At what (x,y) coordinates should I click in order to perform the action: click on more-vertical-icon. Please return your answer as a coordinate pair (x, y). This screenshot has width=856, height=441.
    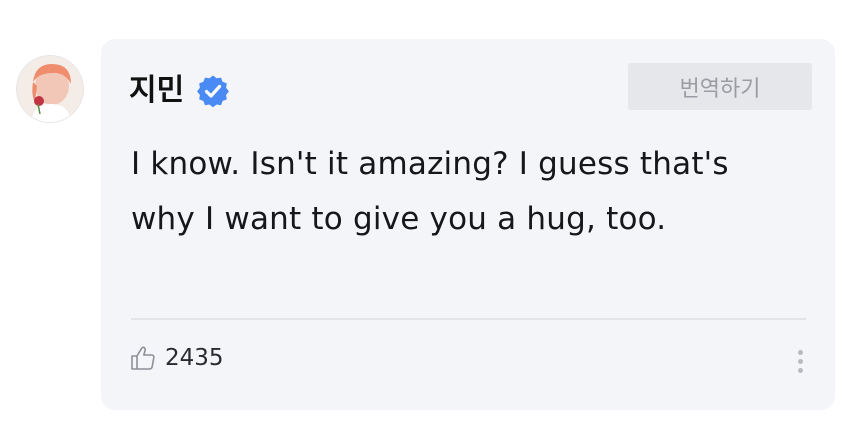
    Looking at the image, I should click on (800, 365).